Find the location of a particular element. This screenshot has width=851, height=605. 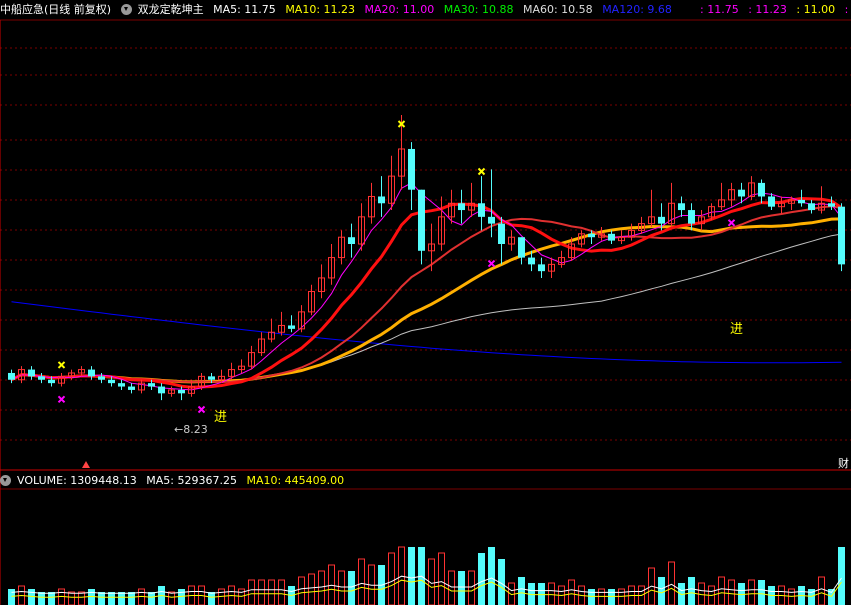

ma120-line is located at coordinates (426, 332).